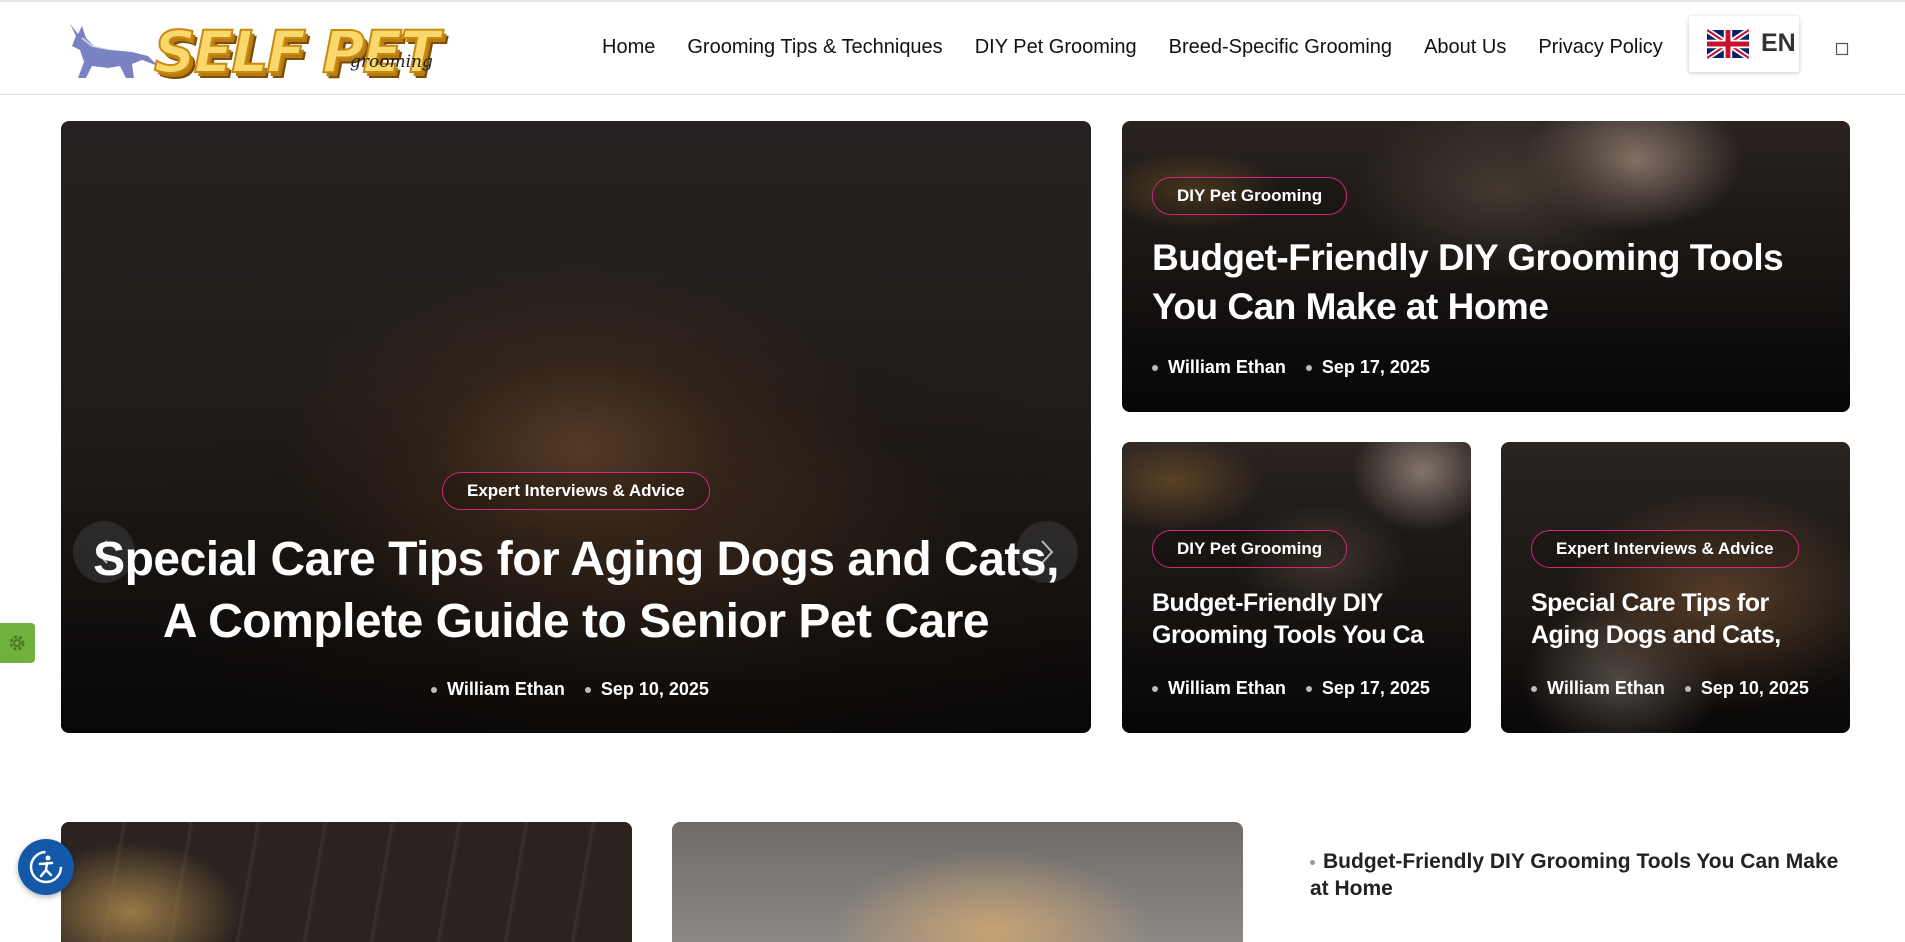  I want to click on search-icon, so click(1842, 49).